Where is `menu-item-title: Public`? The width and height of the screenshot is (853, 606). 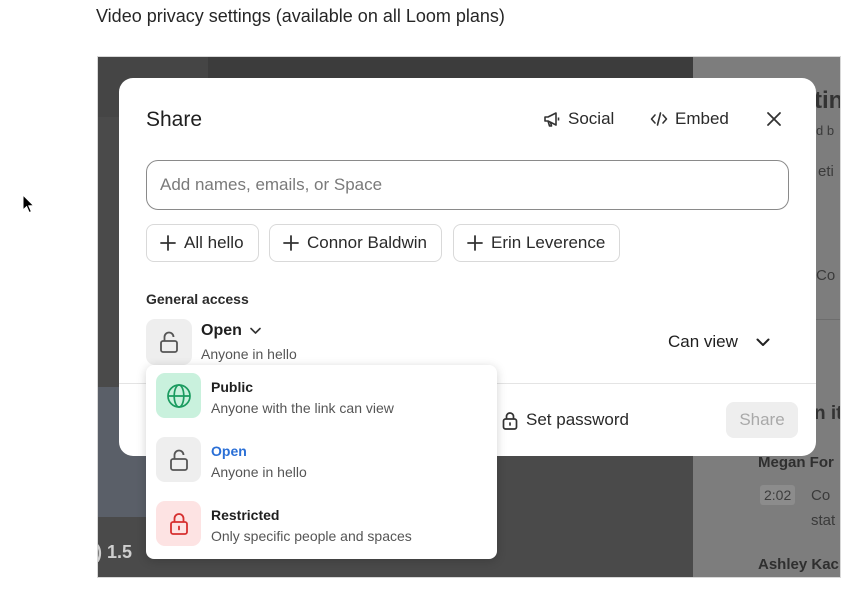
menu-item-title: Public is located at coordinates (232, 387).